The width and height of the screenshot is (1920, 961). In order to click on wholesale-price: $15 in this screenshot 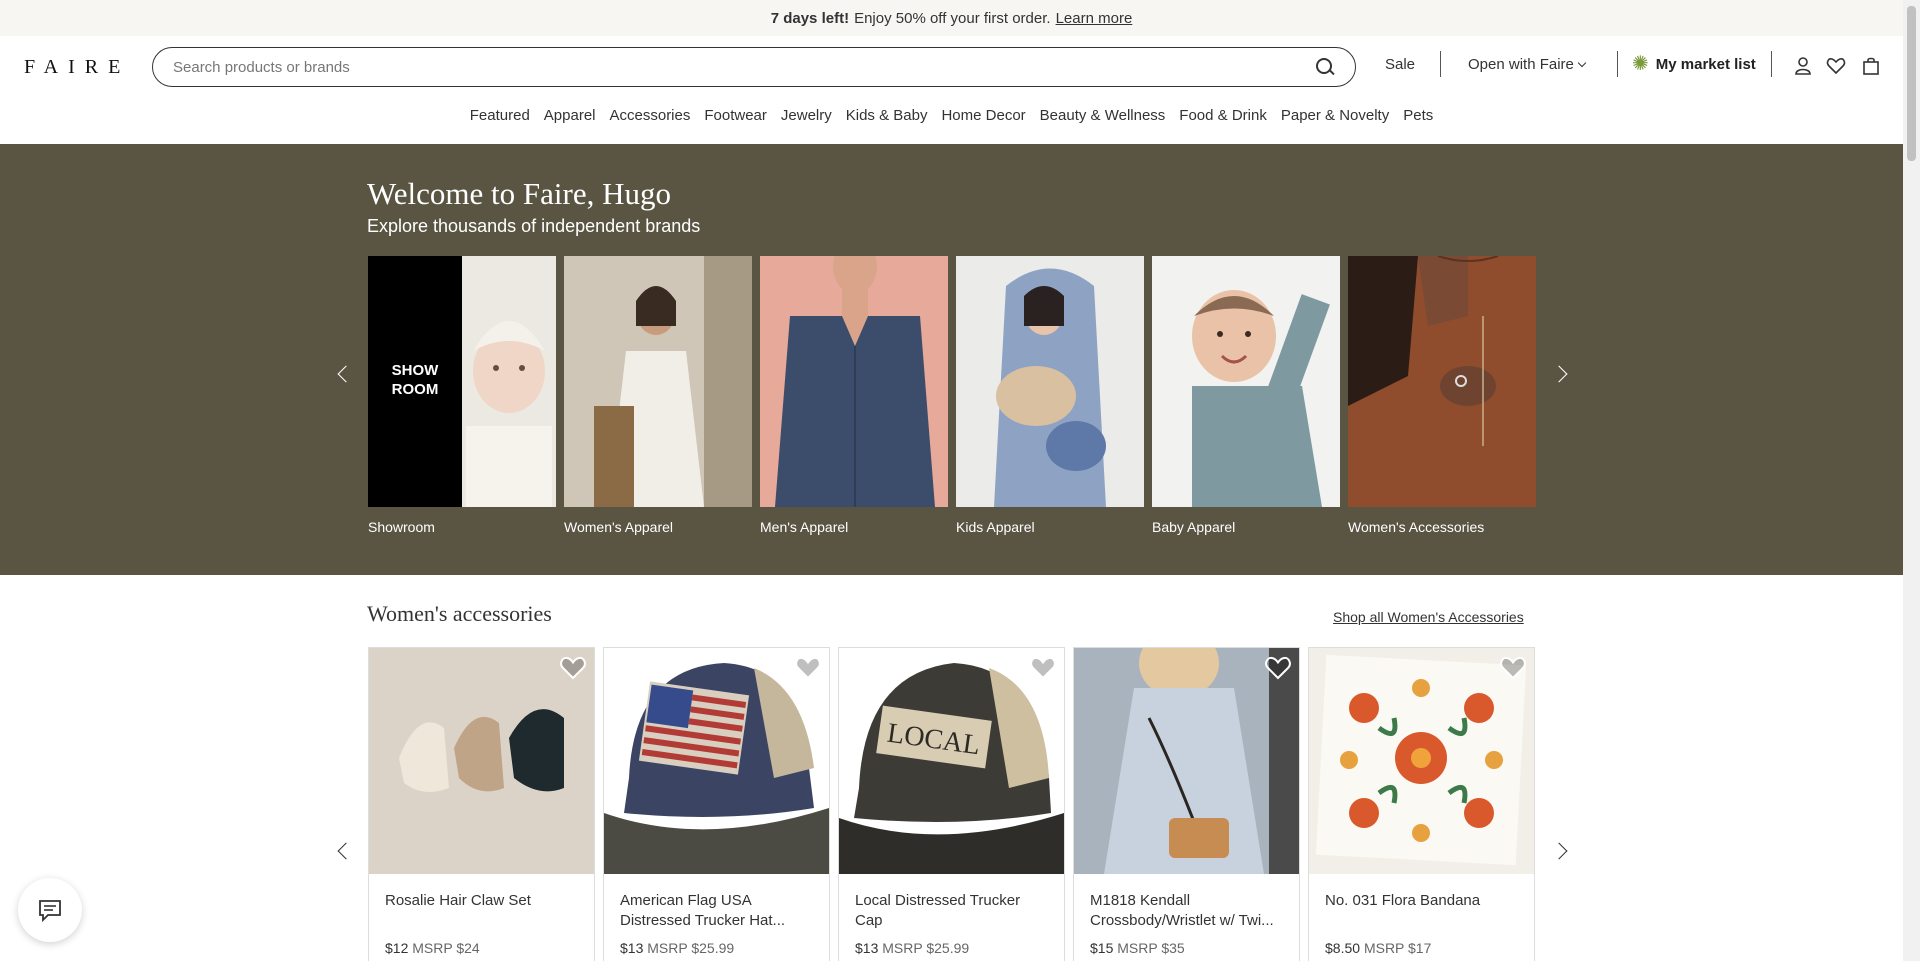, I will do `click(1102, 948)`.